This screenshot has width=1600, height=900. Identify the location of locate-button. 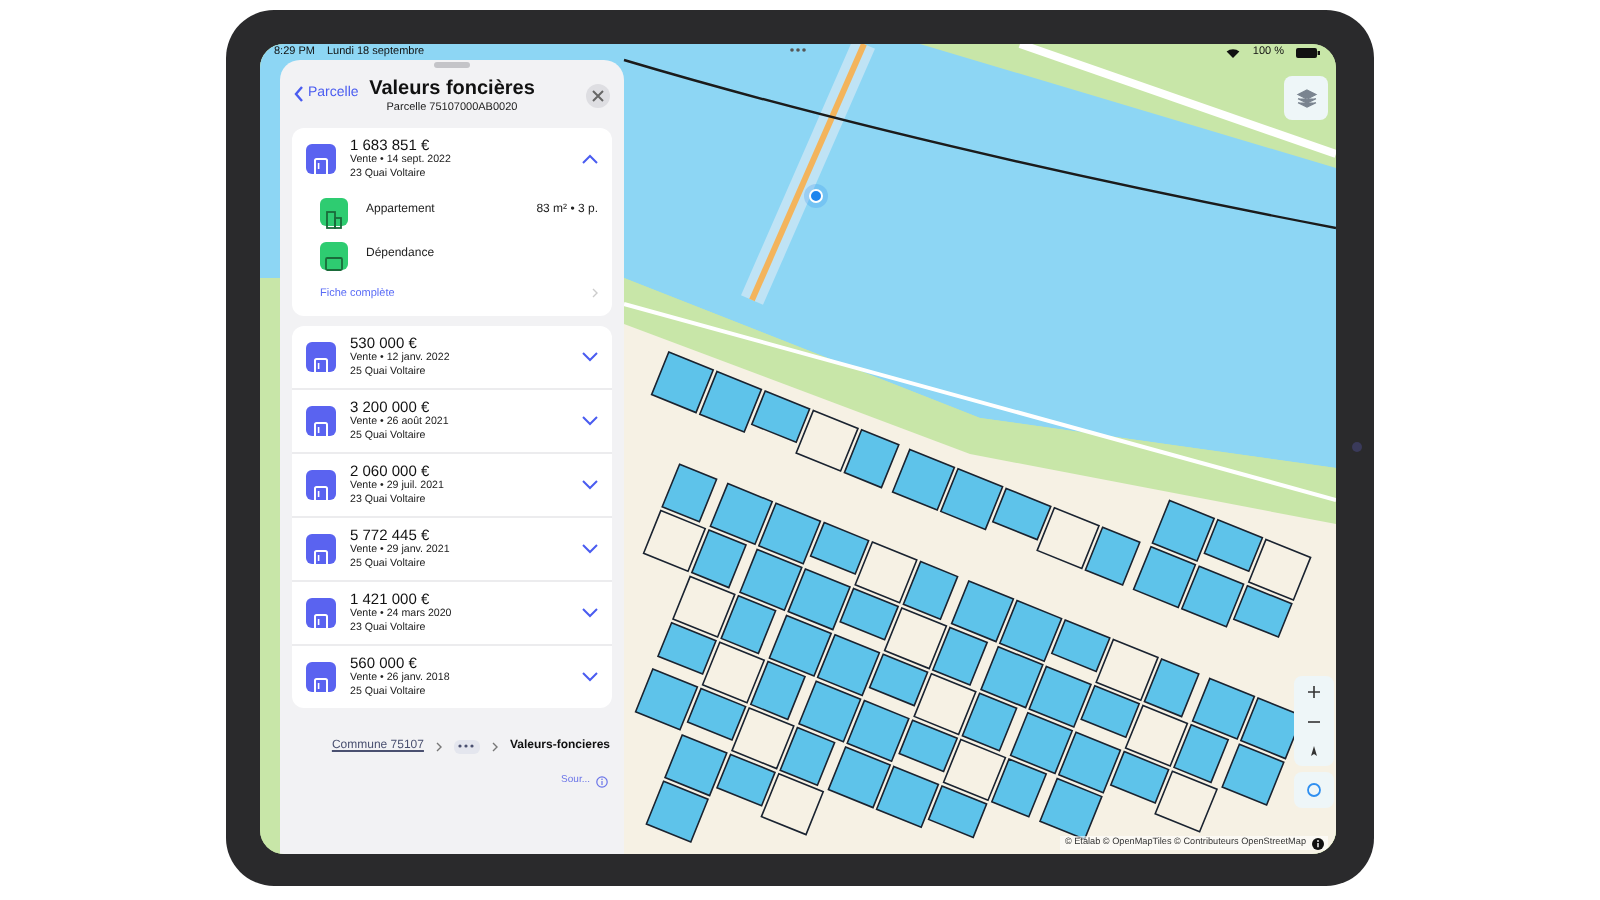
(1314, 790).